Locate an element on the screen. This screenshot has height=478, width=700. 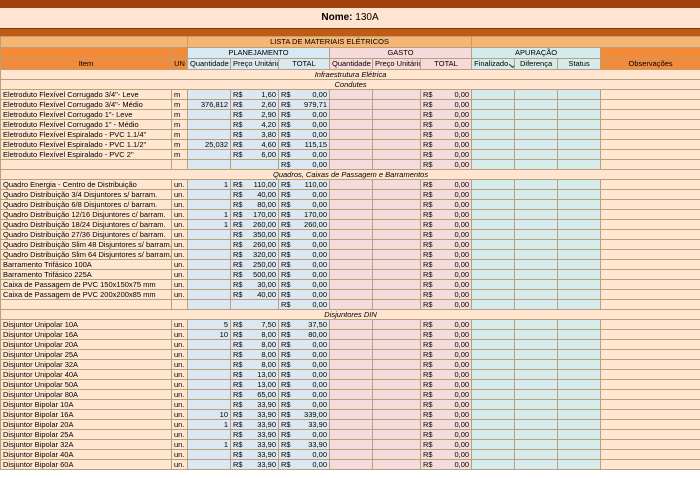
cell-total: R$ 339,00 is located at coordinates (304, 414).